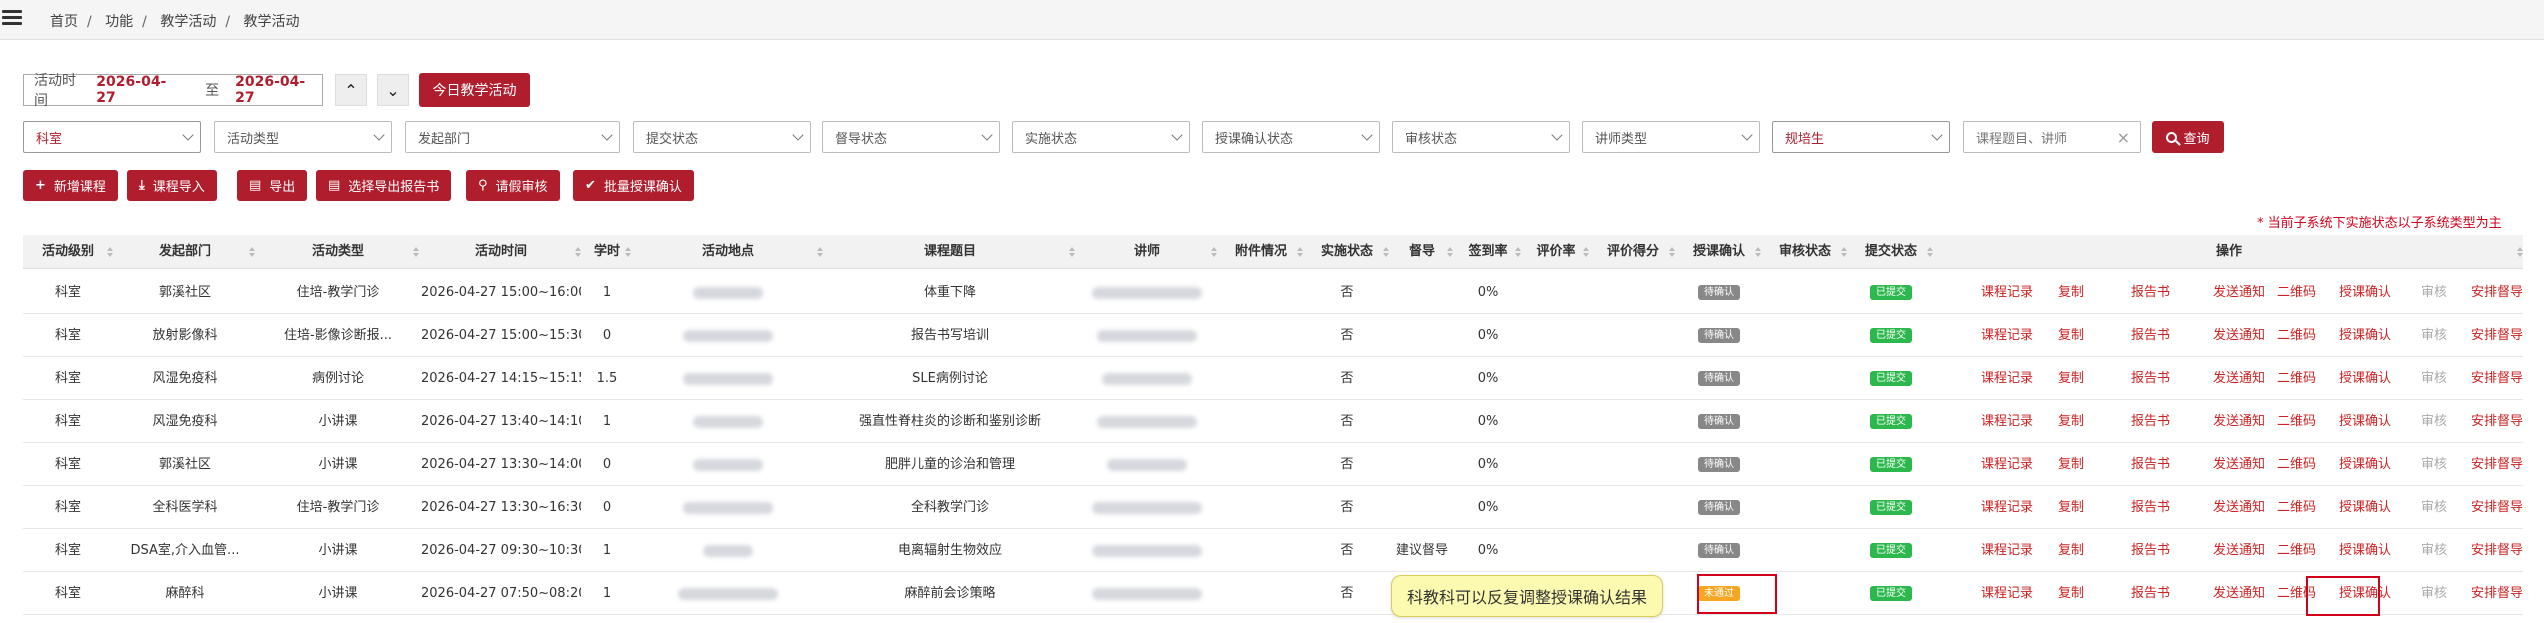  What do you see at coordinates (139, 90) in the screenshot?
I see `date-start: 2026-04-27` at bounding box center [139, 90].